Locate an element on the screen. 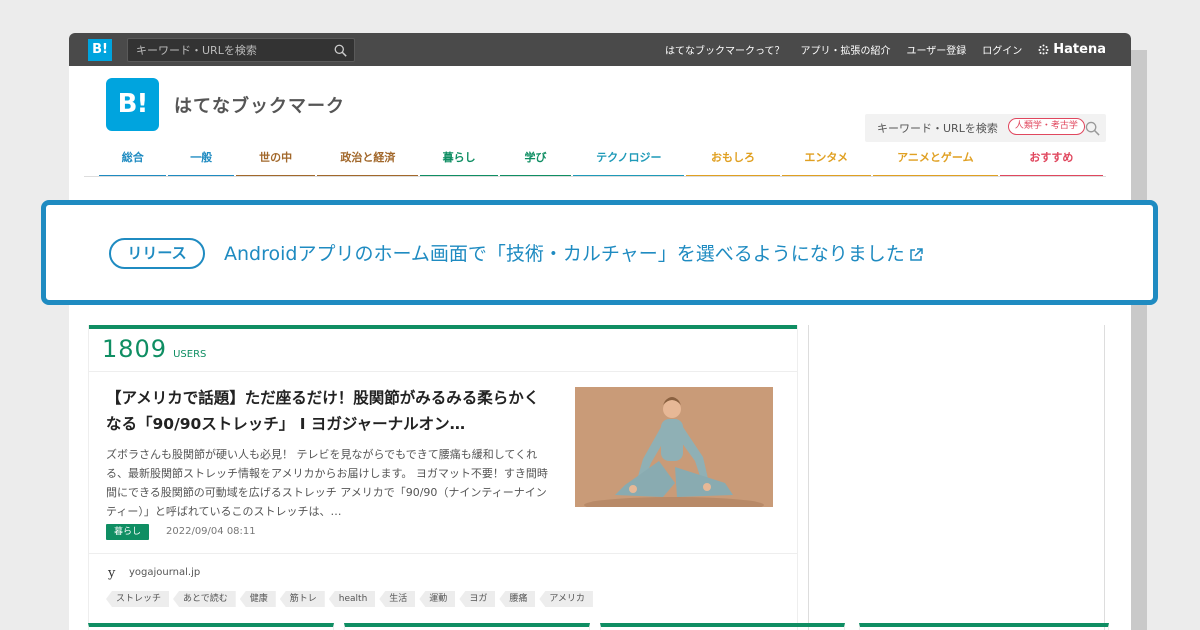 This screenshot has width=1200, height=630. category-tab-label: 一般 is located at coordinates (201, 157).